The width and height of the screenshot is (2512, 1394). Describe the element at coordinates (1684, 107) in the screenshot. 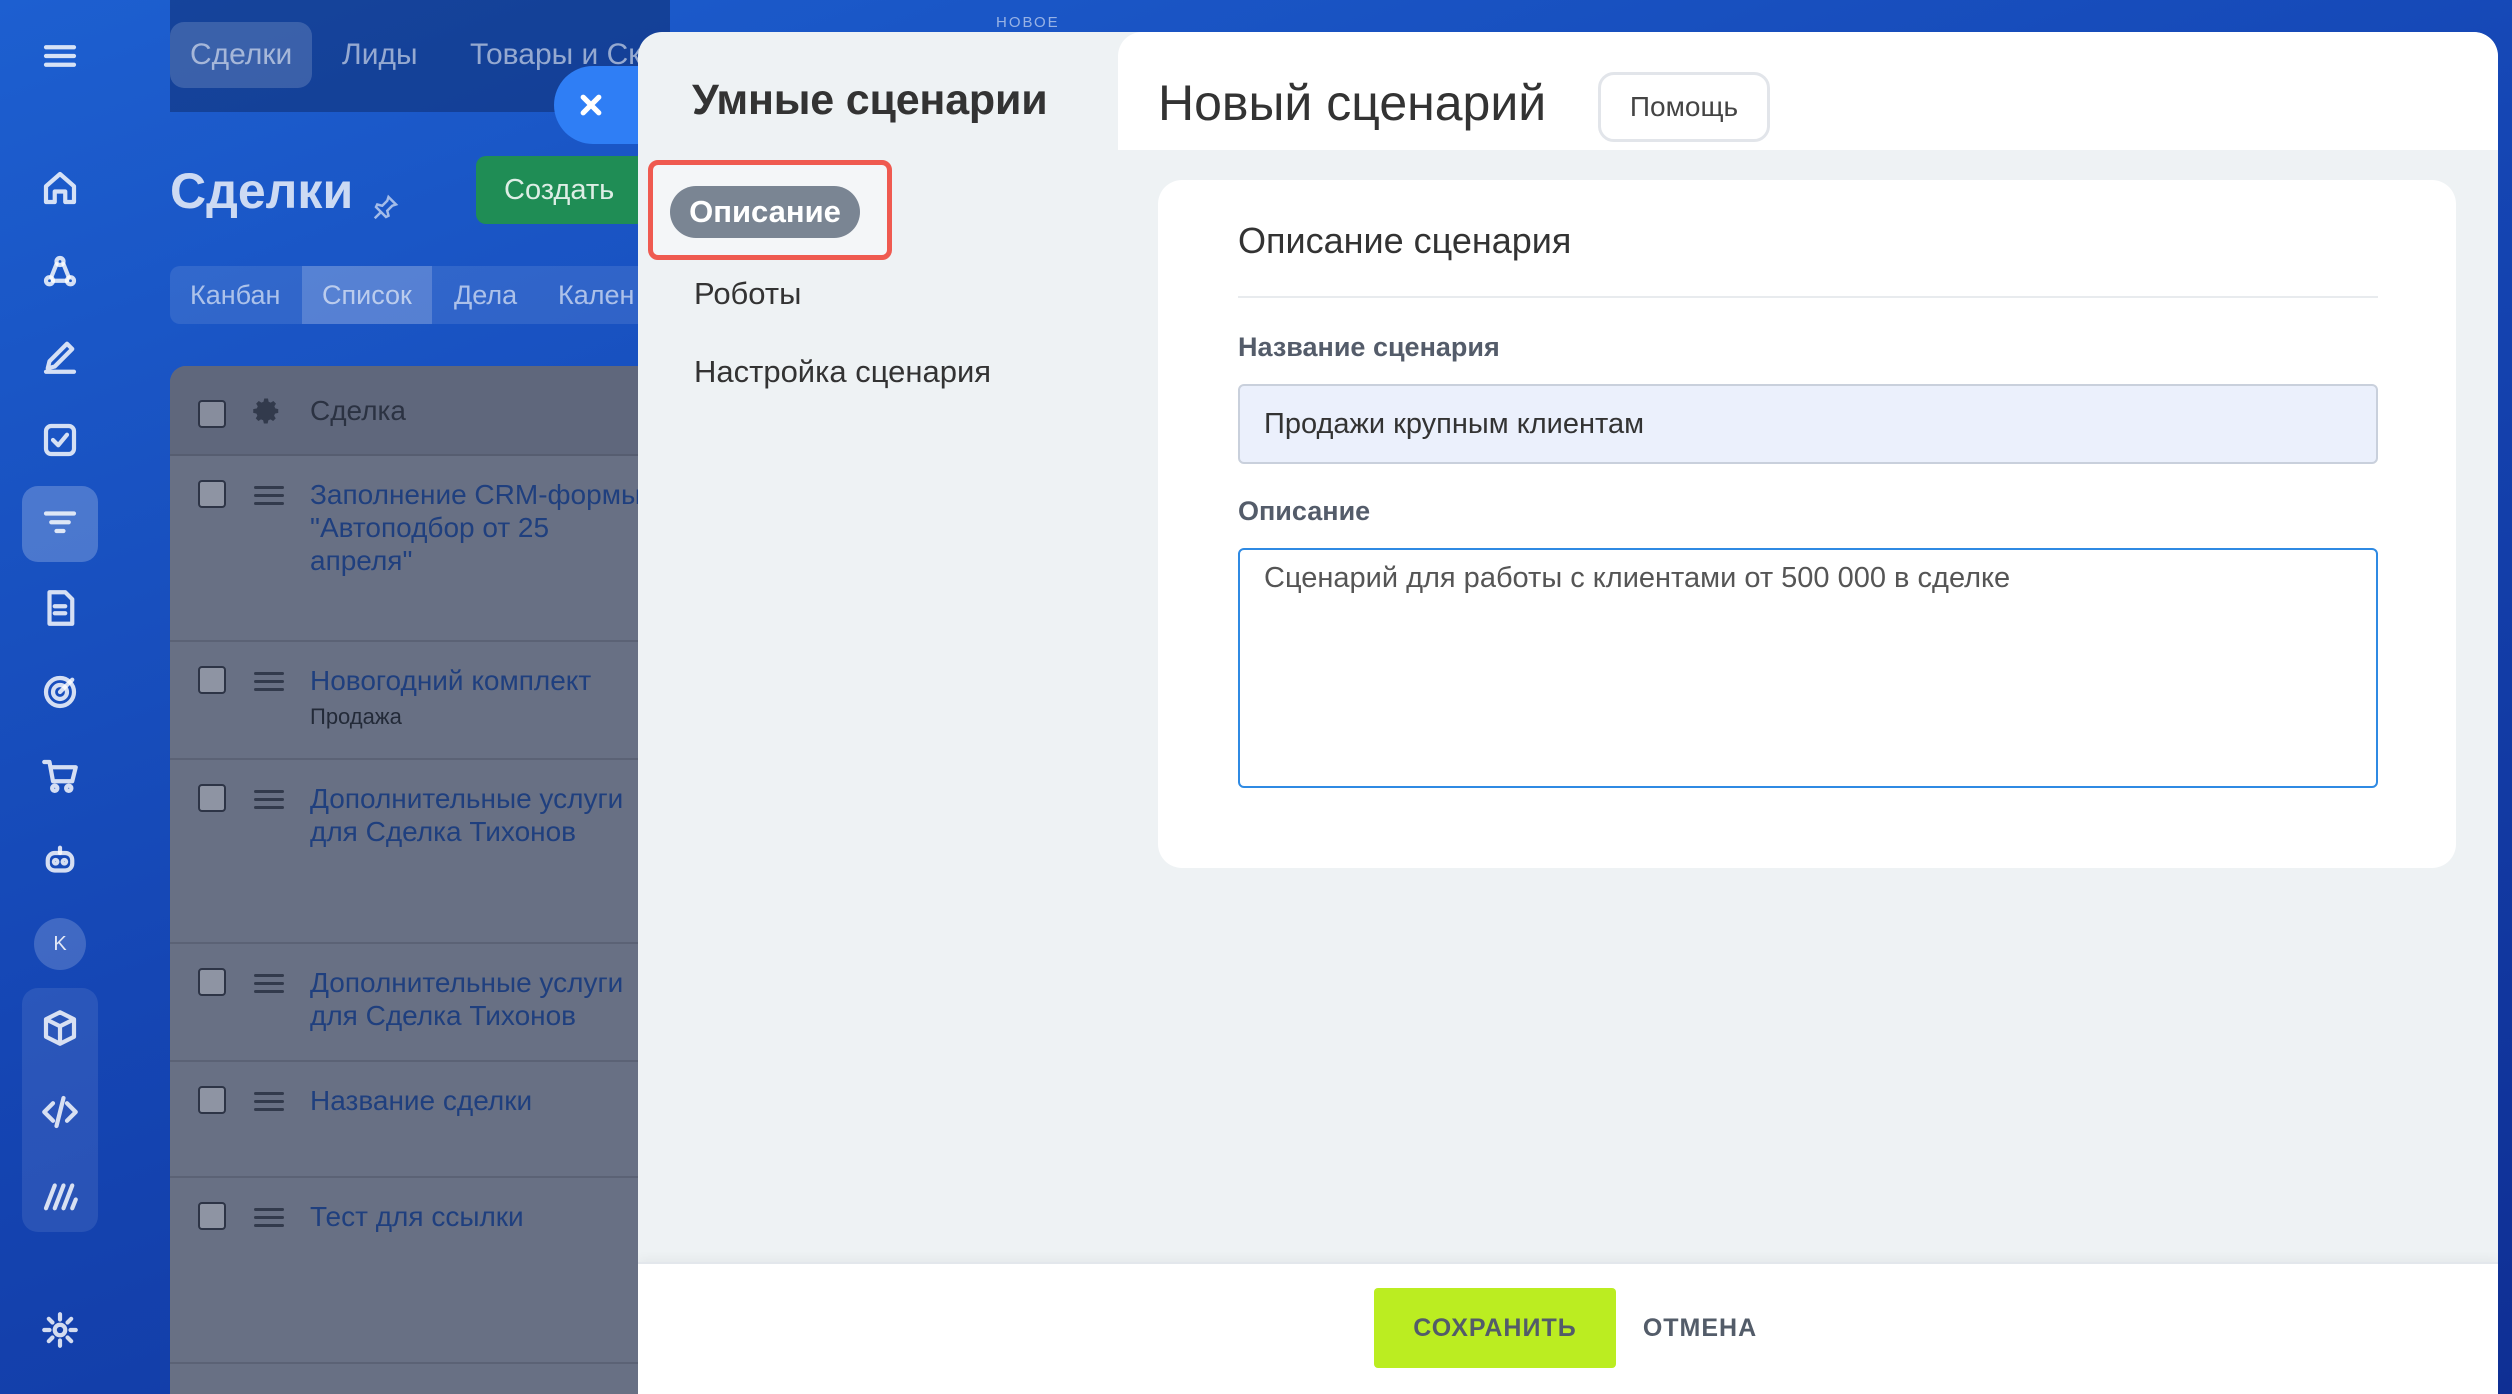

I see `help-button: Помощь` at that location.